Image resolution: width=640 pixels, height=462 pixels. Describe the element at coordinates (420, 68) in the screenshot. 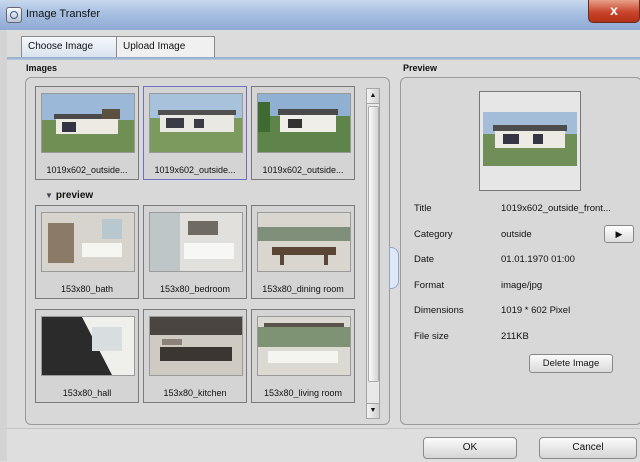

I see `preview-heading: Preview` at that location.